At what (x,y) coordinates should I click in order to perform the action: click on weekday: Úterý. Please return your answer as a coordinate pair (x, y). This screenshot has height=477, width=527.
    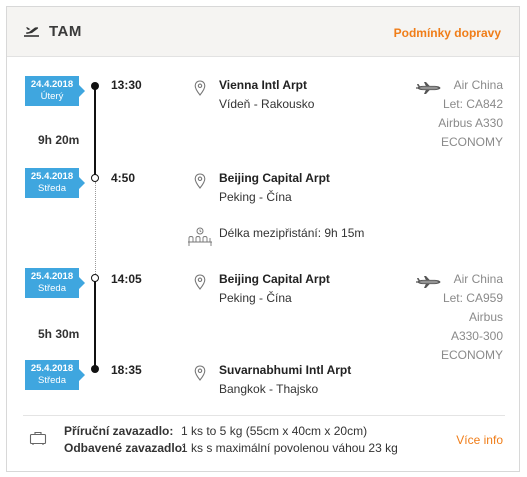
    Looking at the image, I should click on (52, 96).